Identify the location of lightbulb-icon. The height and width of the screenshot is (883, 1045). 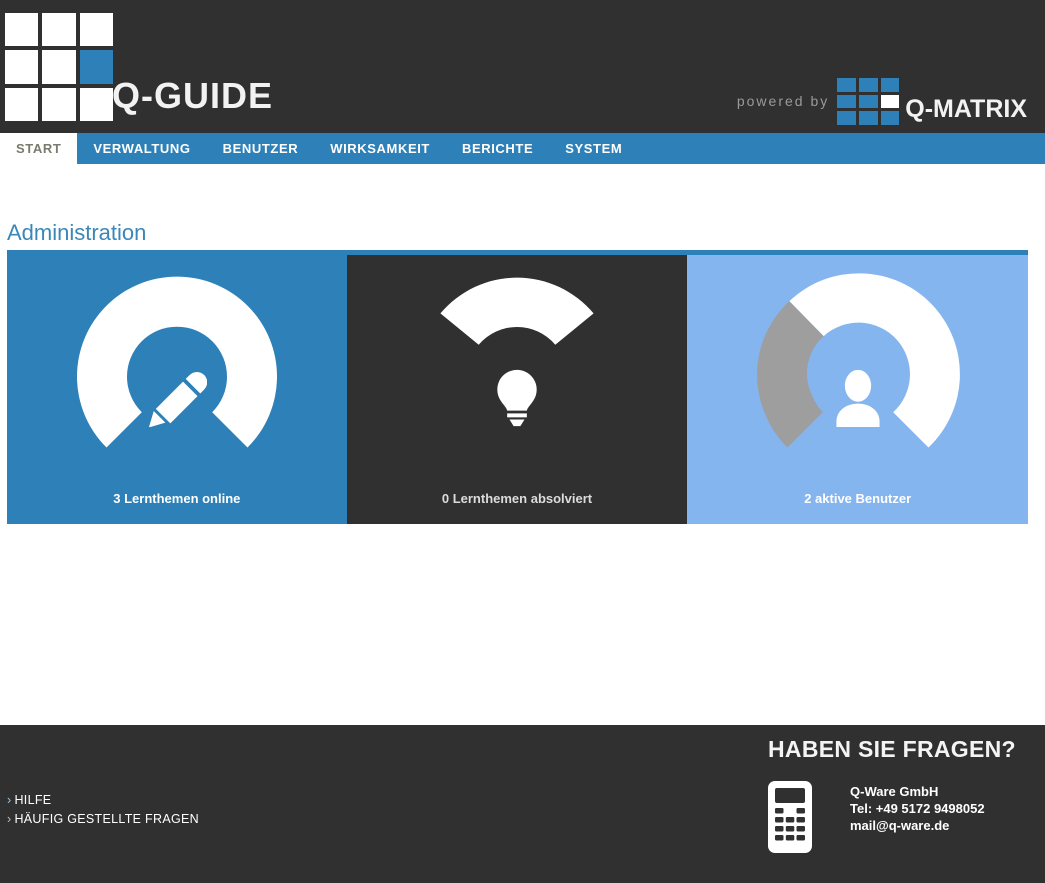
(517, 398).